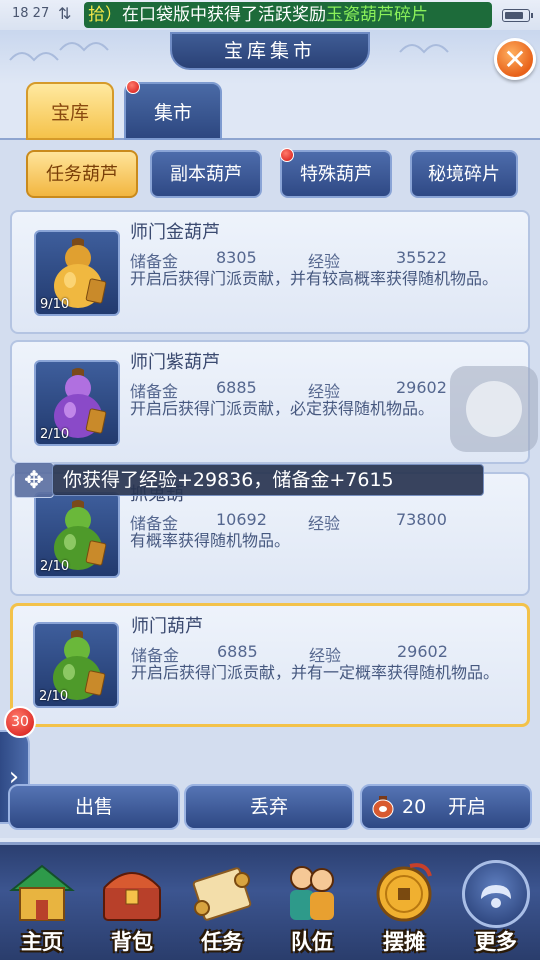  I want to click on house-icon, so click(42, 892).